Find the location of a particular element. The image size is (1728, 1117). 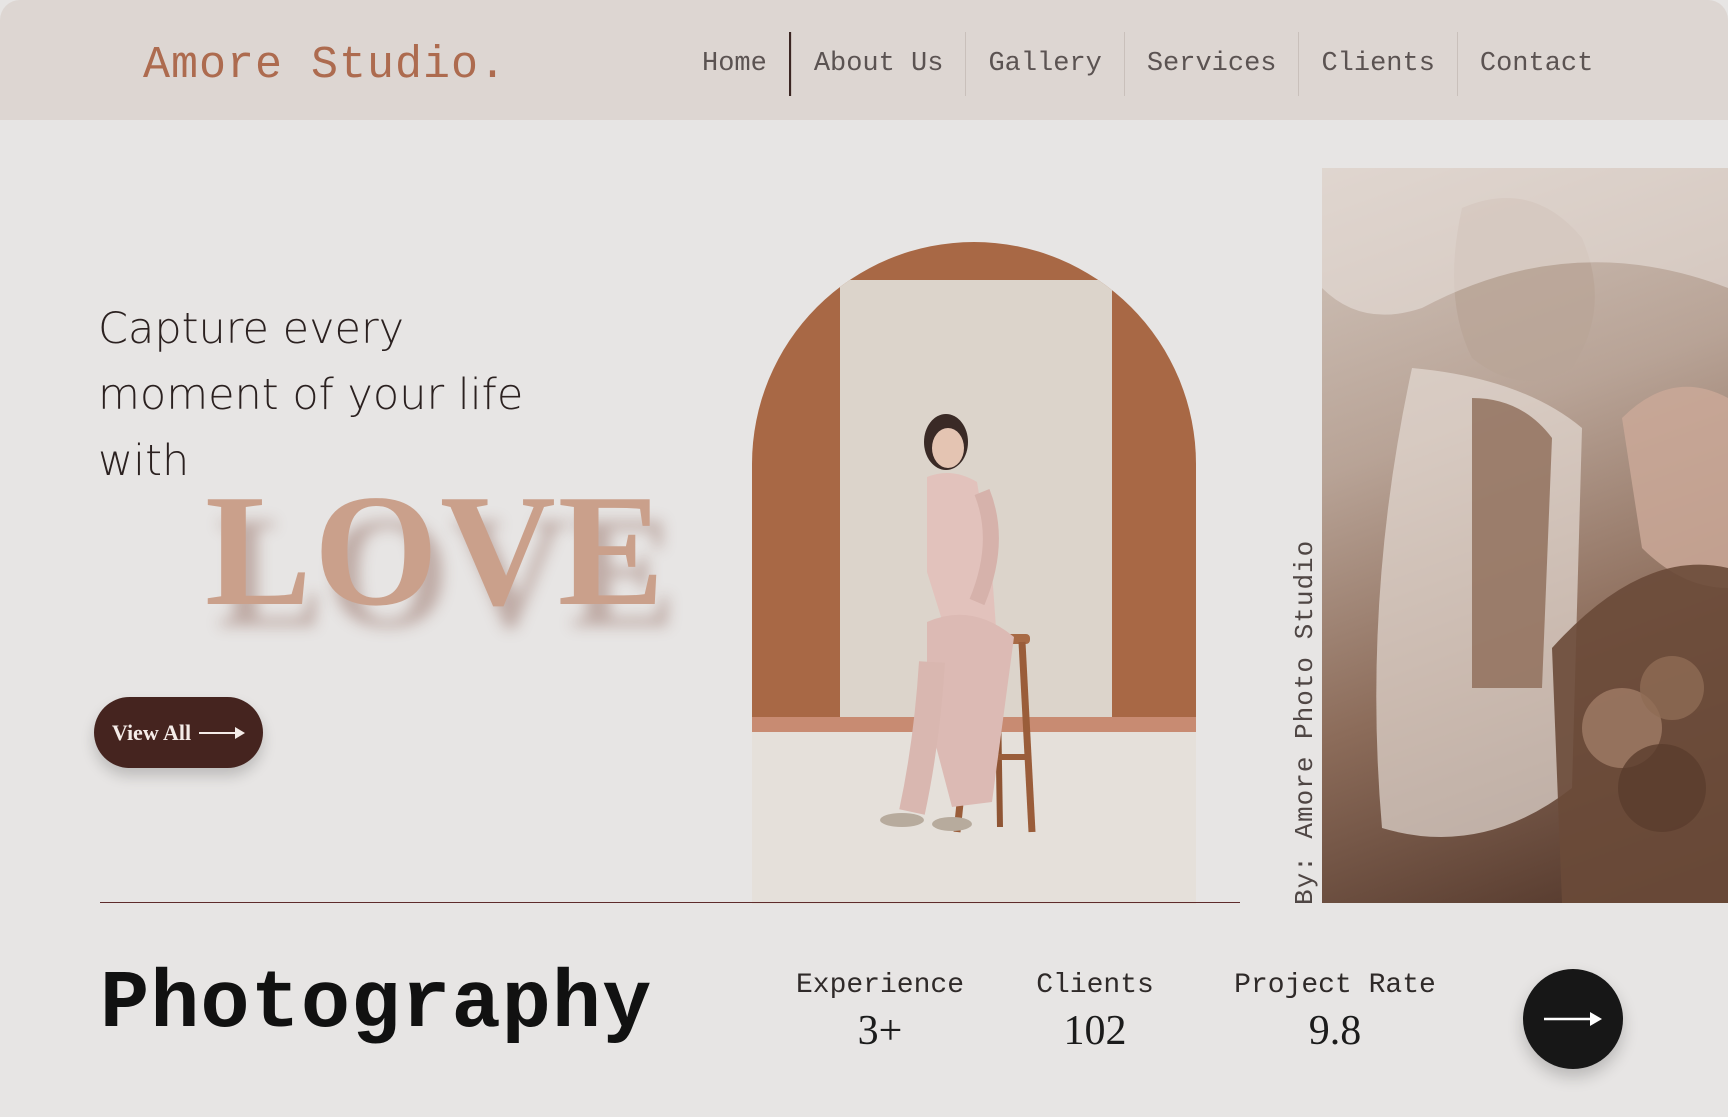

nav-contact: Contact is located at coordinates (1535, 64).